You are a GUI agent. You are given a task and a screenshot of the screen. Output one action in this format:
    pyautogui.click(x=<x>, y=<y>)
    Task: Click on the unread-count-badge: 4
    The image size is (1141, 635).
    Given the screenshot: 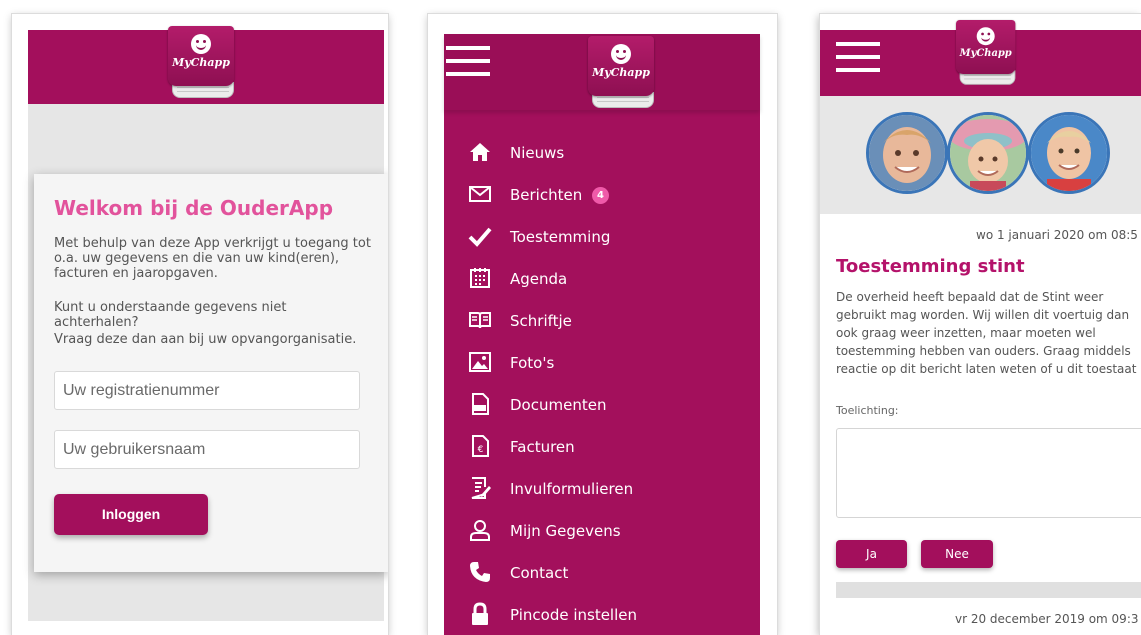 What is the action you would take?
    pyautogui.click(x=600, y=195)
    